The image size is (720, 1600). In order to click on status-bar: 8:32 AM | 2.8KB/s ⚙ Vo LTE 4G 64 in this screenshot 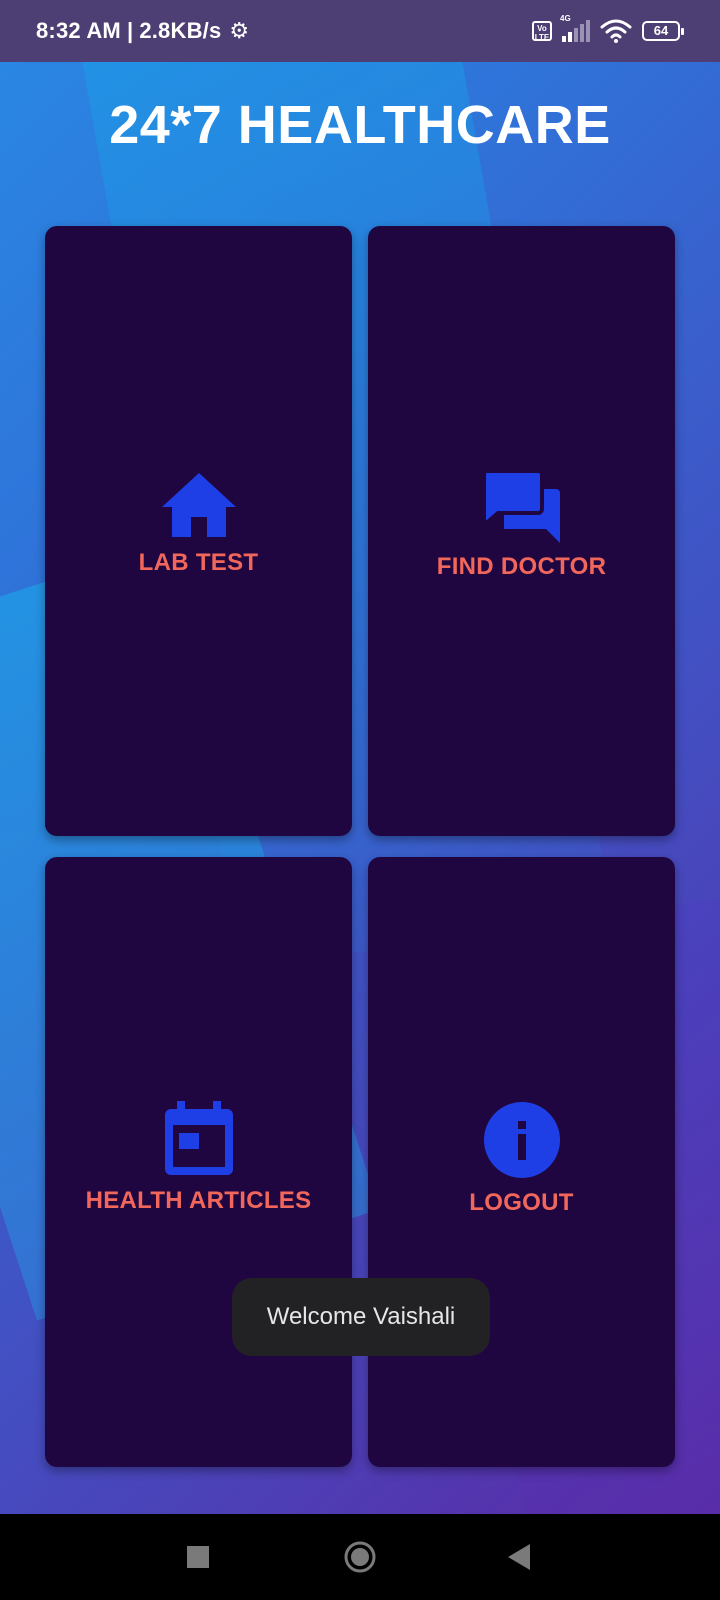, I will do `click(360, 31)`.